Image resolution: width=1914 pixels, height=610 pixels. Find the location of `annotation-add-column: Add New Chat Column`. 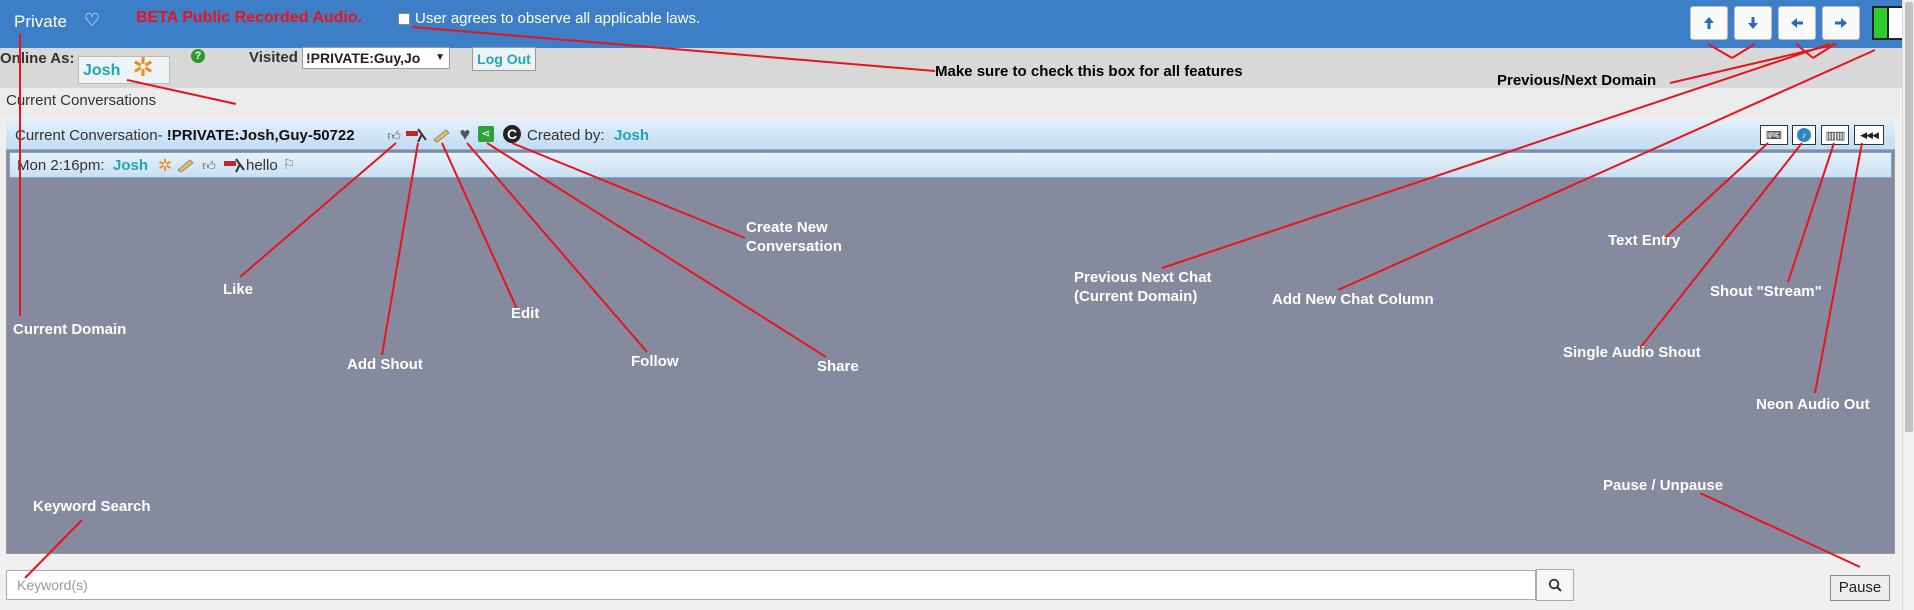

annotation-add-column: Add New Chat Column is located at coordinates (1353, 299).